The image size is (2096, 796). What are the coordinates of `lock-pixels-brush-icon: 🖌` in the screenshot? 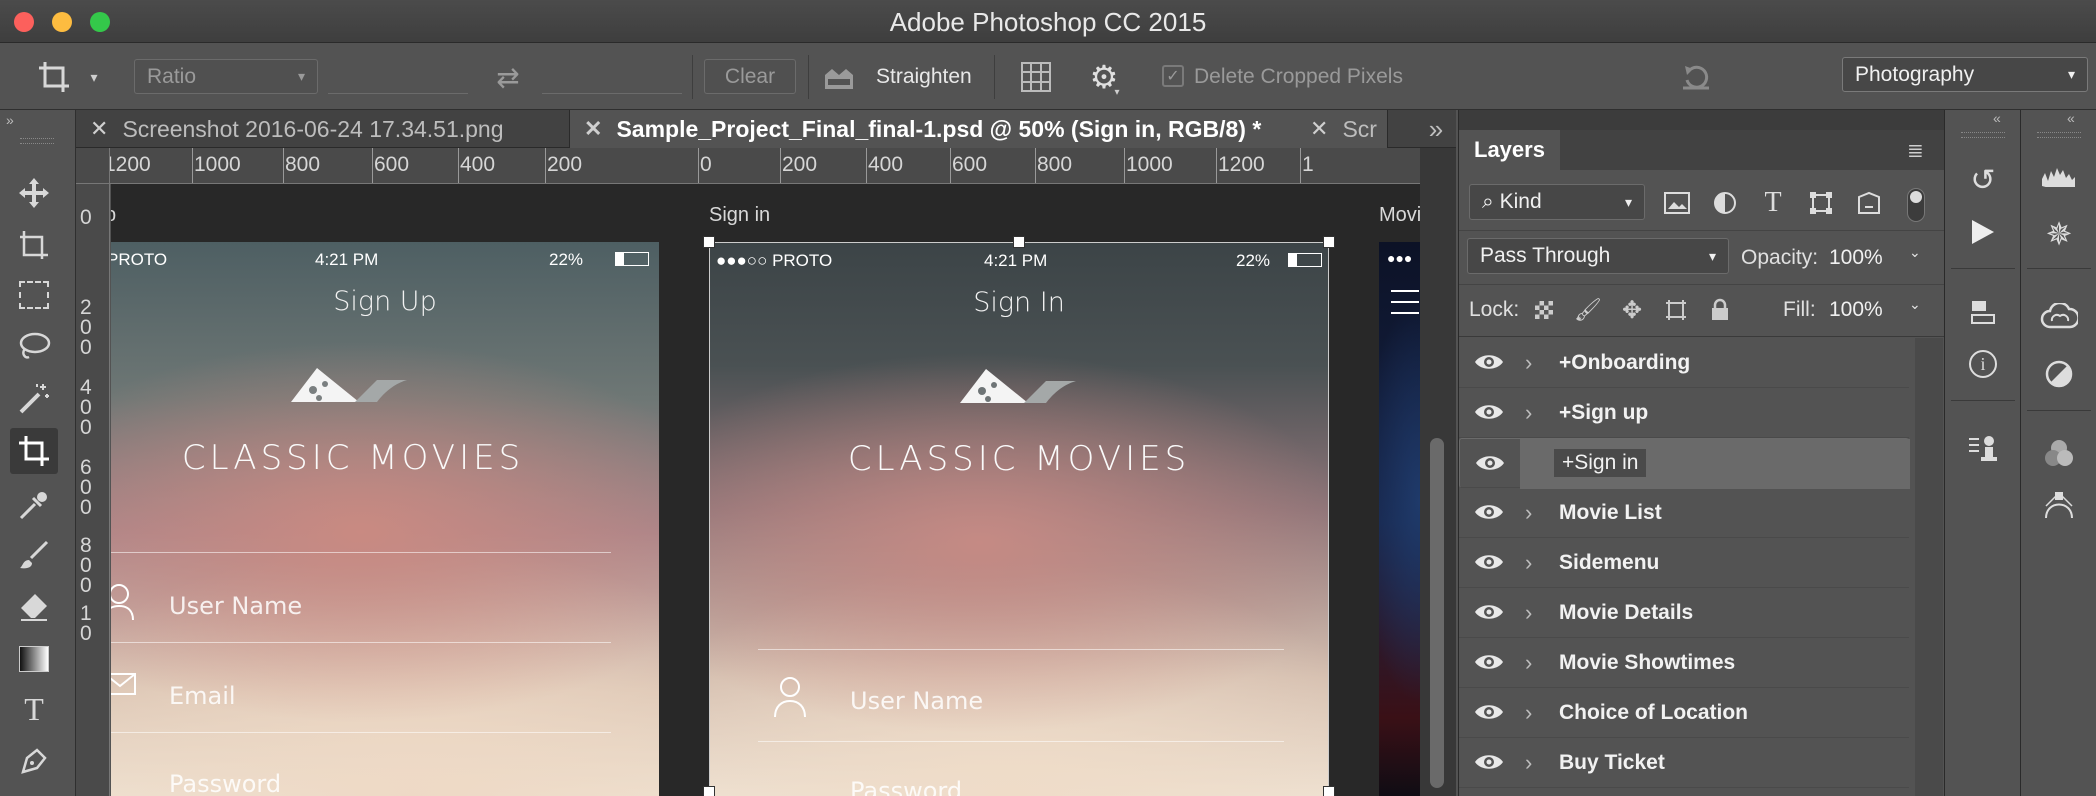 It's located at (1588, 310).